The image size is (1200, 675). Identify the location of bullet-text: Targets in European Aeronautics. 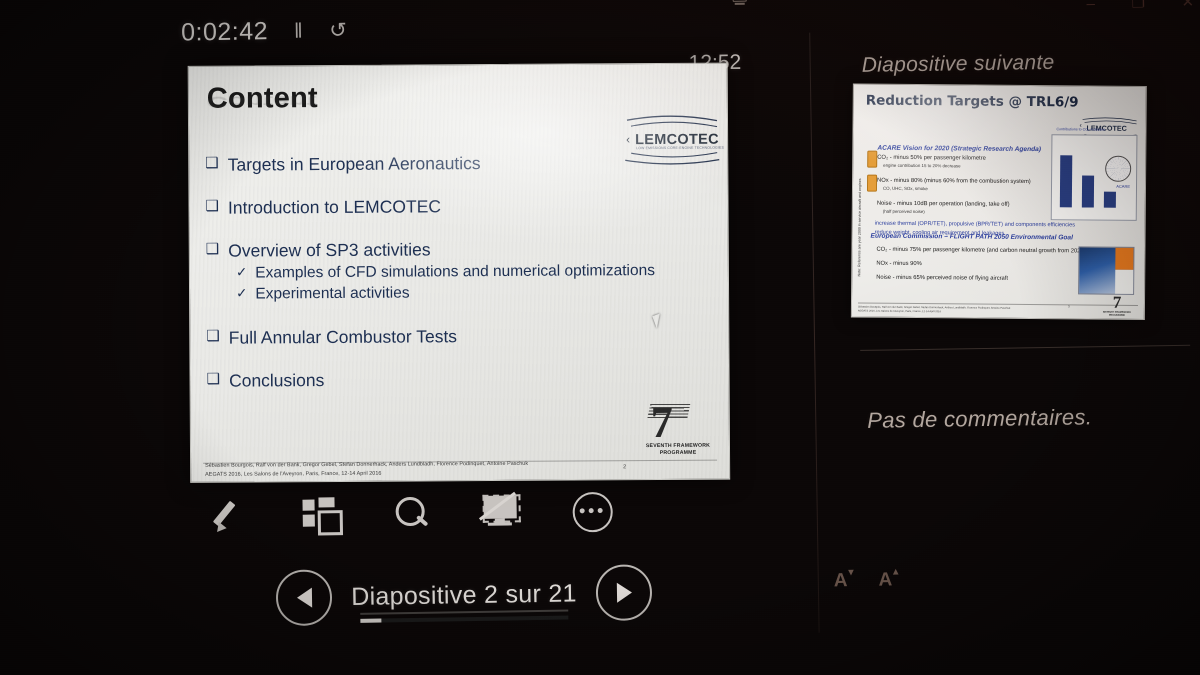
(354, 164).